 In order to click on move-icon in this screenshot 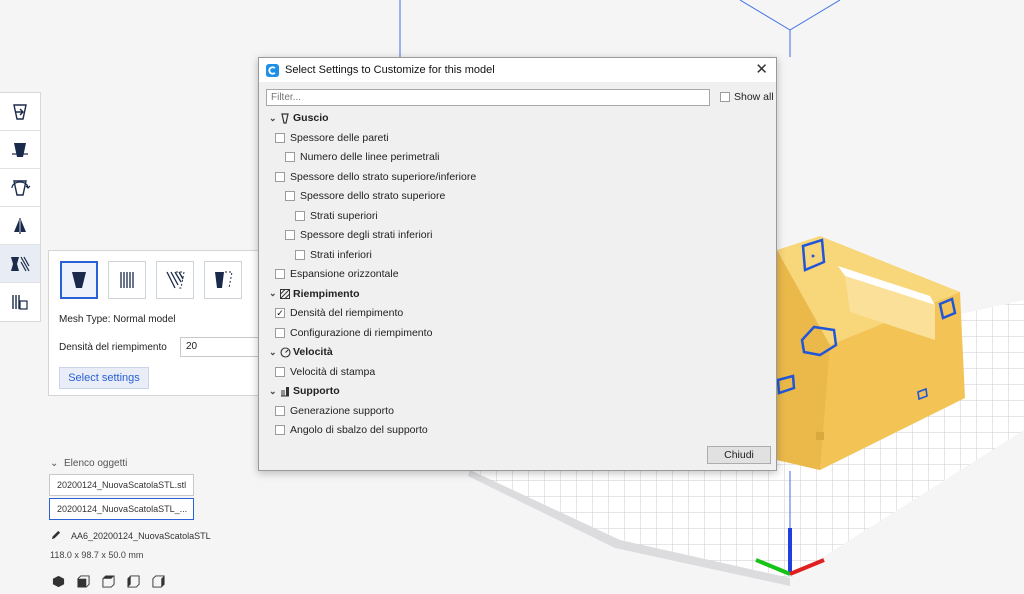, I will do `click(20, 111)`.